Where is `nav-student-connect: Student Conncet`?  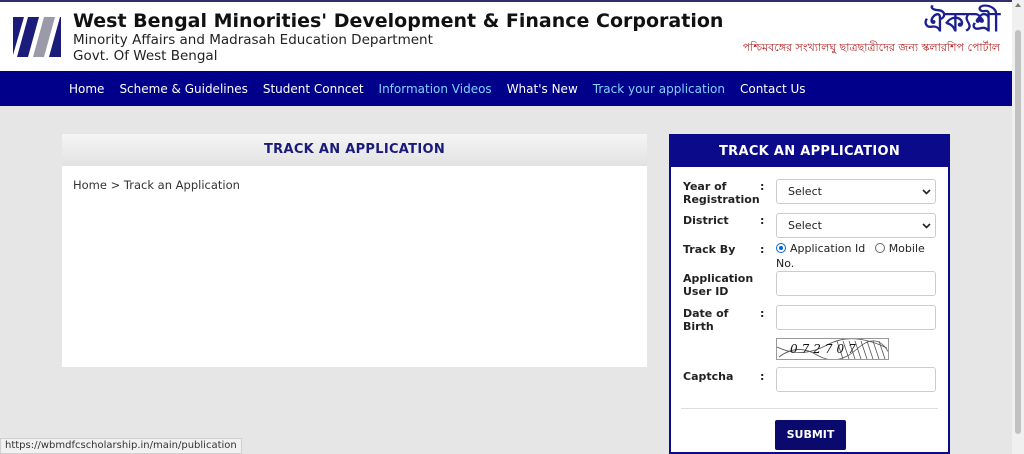 nav-student-connect: Student Conncet is located at coordinates (313, 89).